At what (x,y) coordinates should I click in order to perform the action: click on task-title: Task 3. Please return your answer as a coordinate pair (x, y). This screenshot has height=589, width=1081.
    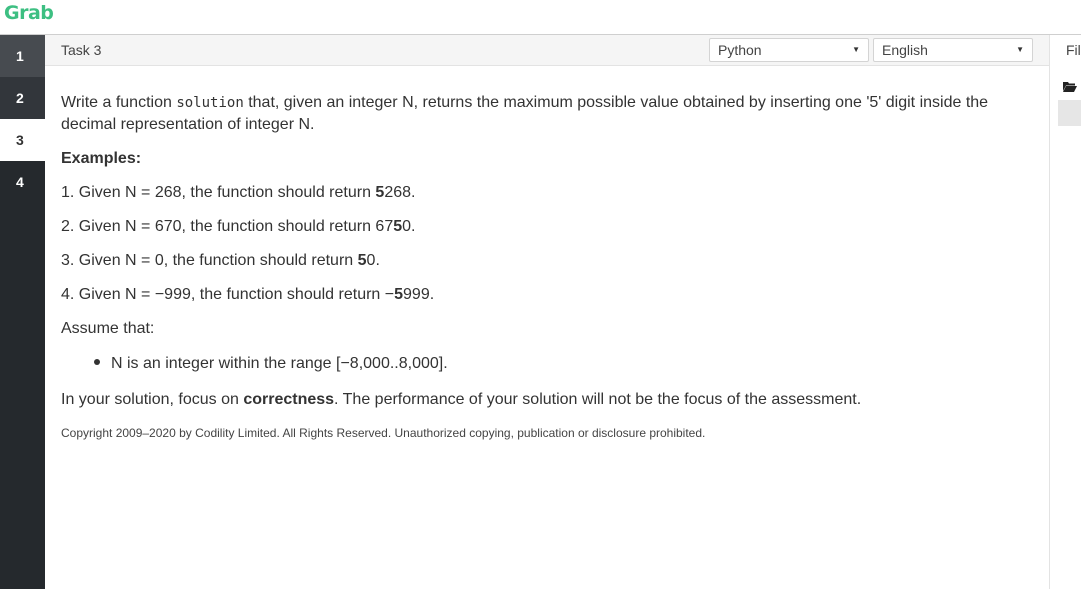
    Looking at the image, I should click on (81, 50).